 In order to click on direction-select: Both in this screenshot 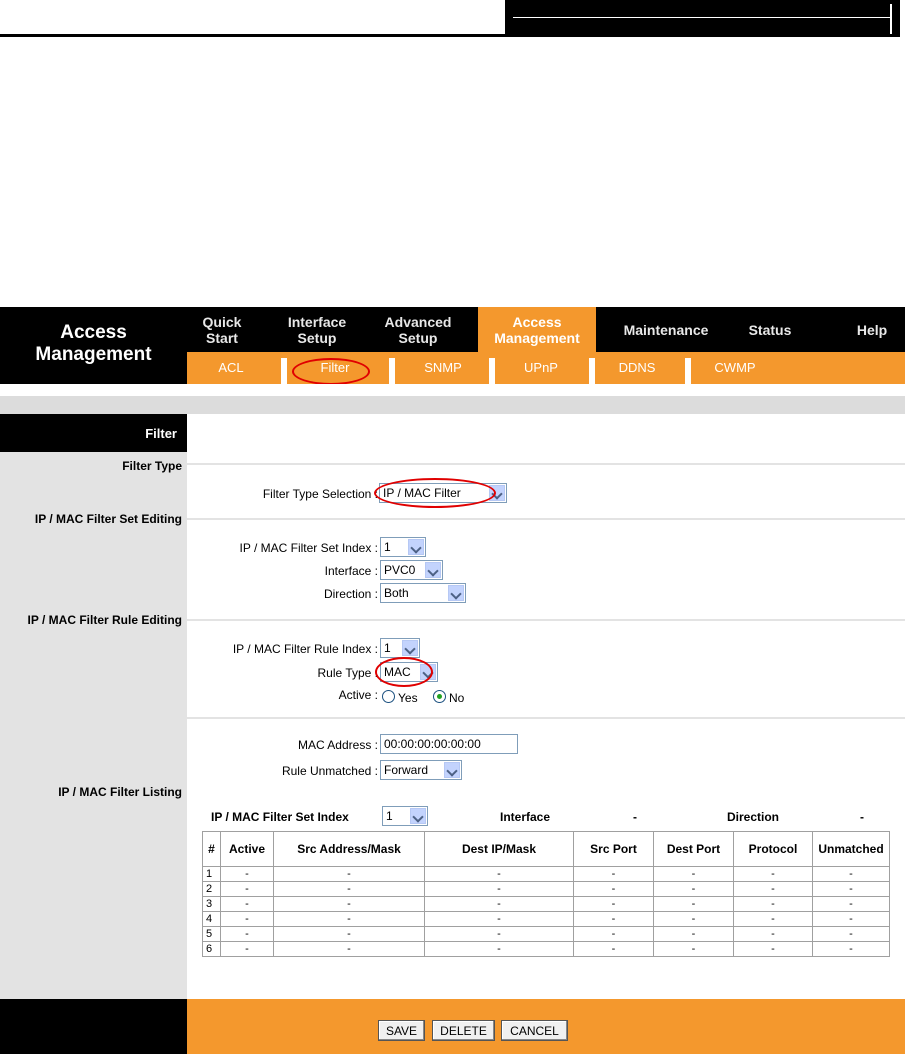, I will do `click(423, 593)`.